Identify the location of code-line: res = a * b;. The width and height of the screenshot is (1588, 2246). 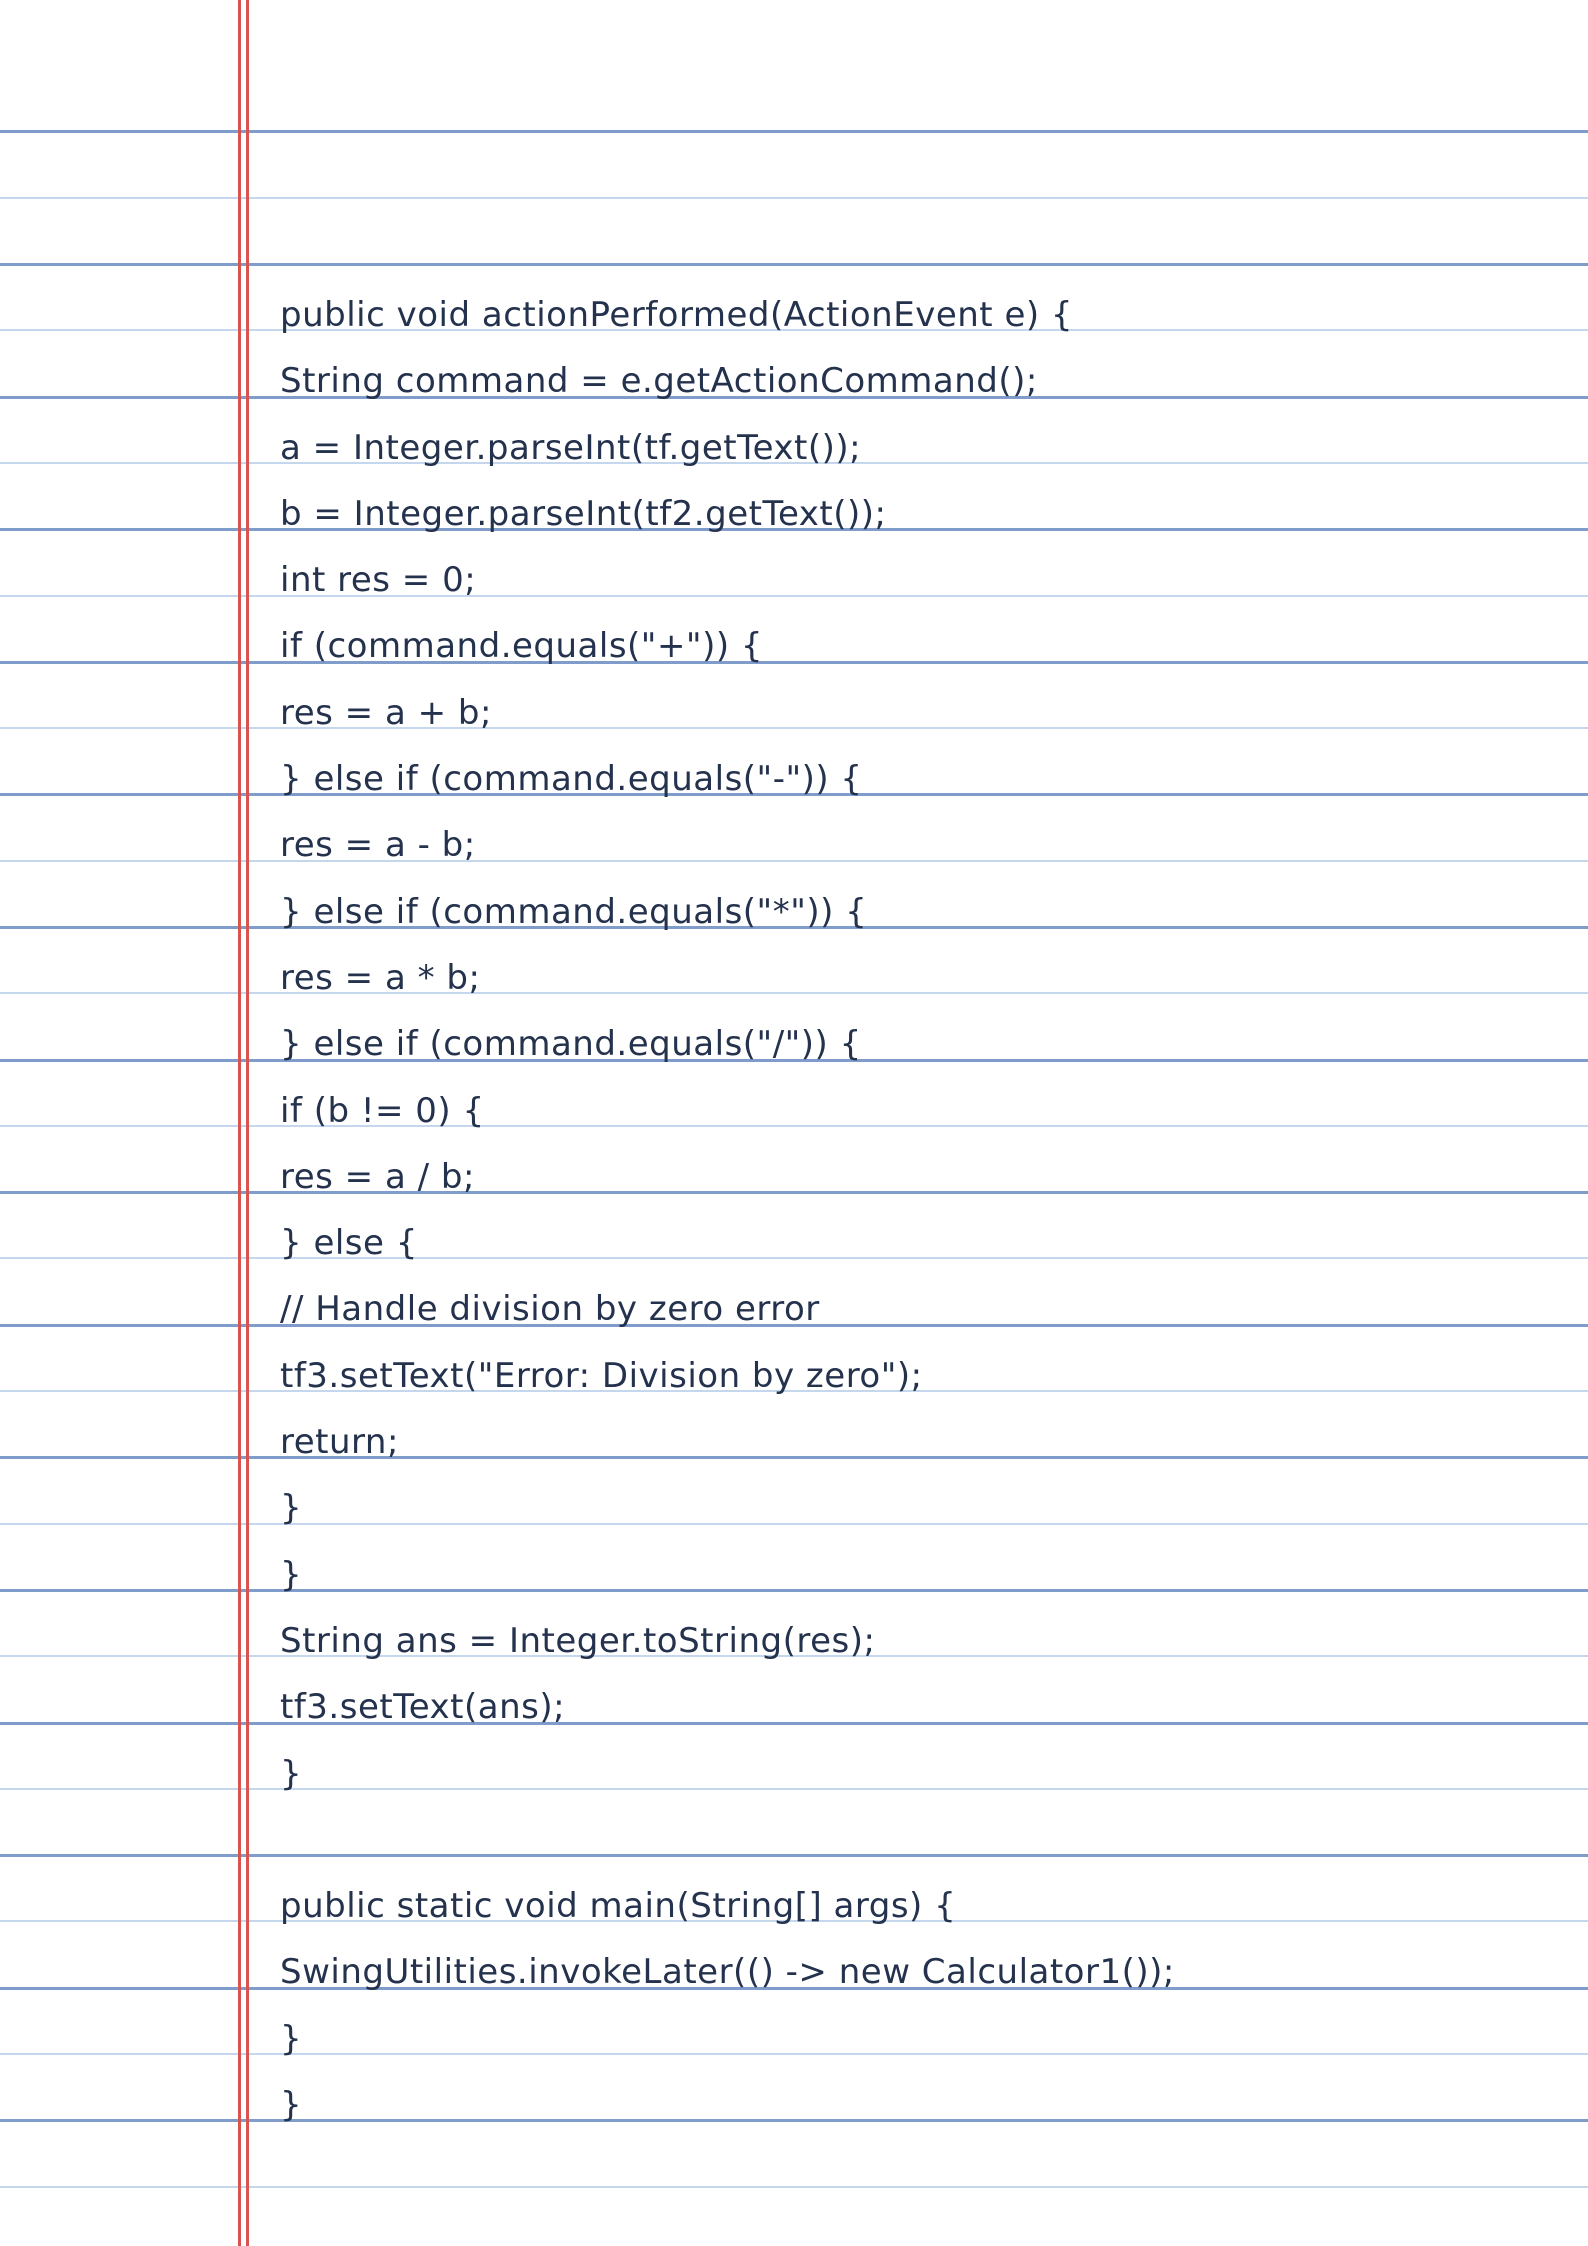
(380, 977).